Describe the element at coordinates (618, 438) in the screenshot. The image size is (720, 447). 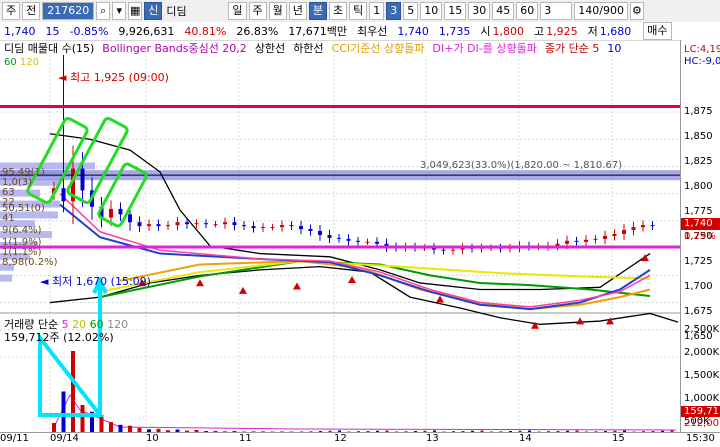
I see `date-15: 15` at that location.